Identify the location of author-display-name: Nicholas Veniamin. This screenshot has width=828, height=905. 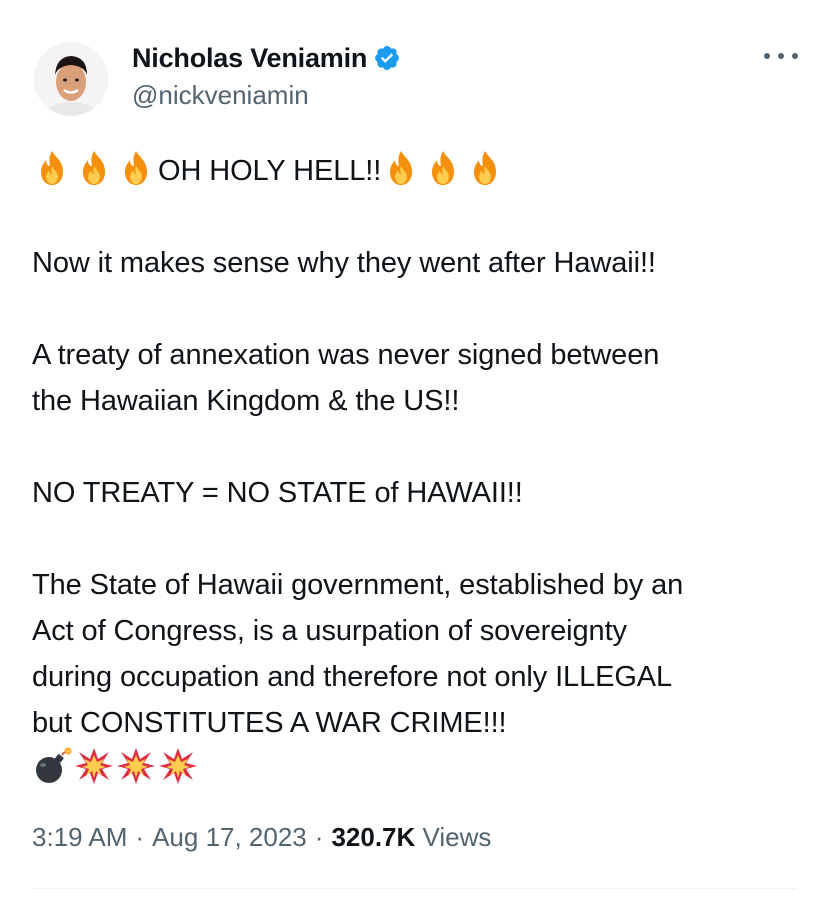
(249, 58).